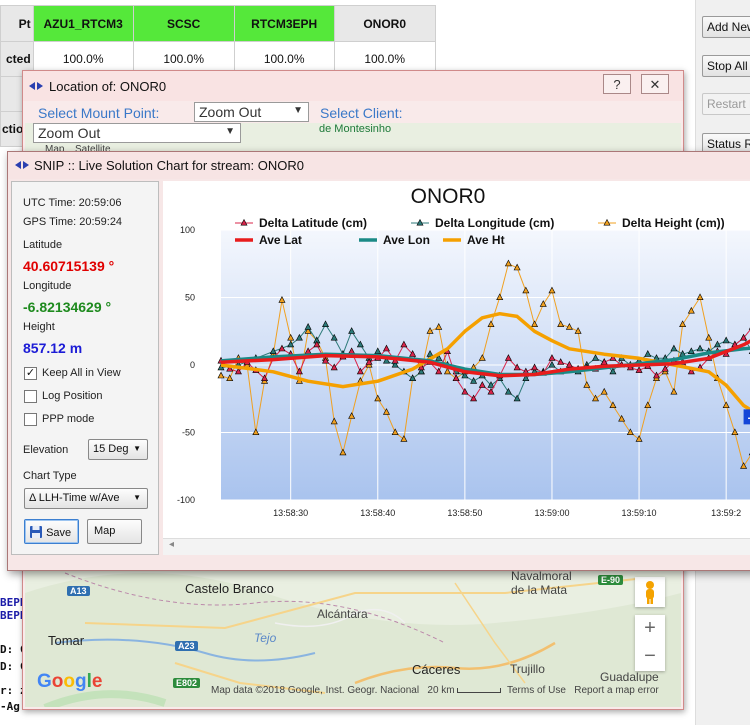 The height and width of the screenshot is (725, 750). I want to click on keep-all-in-view-checkbox: ✓, so click(30, 373).